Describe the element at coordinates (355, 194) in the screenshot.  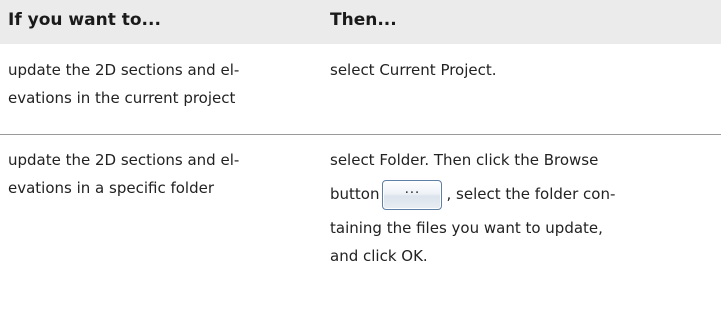
I see `row2-button-word: button` at that location.